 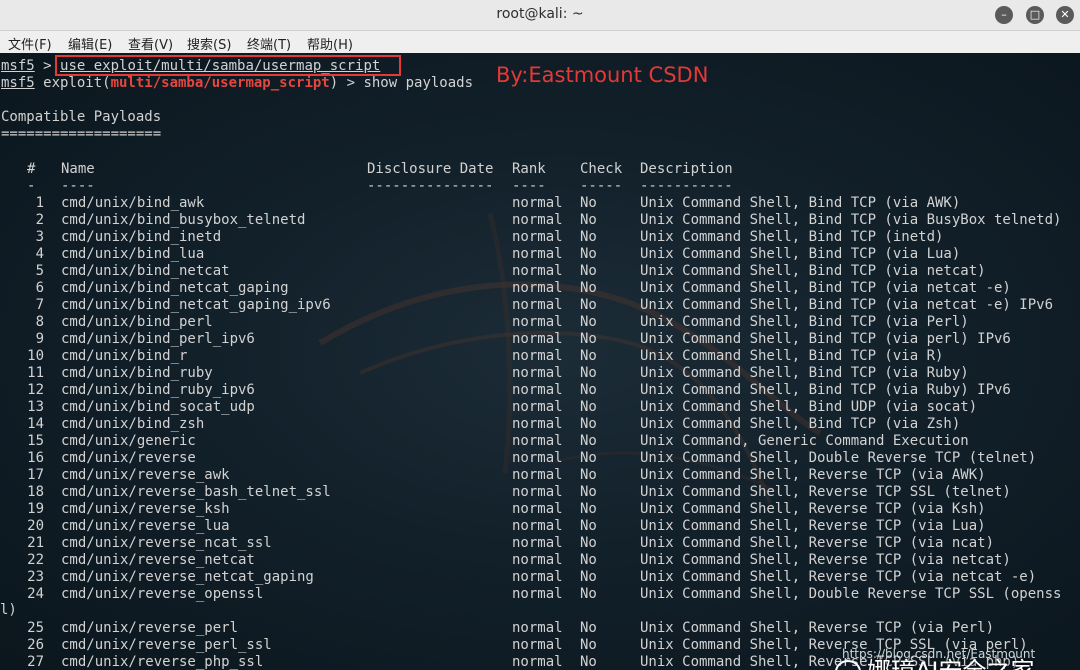 I want to click on row-number: 16, so click(x=35, y=458).